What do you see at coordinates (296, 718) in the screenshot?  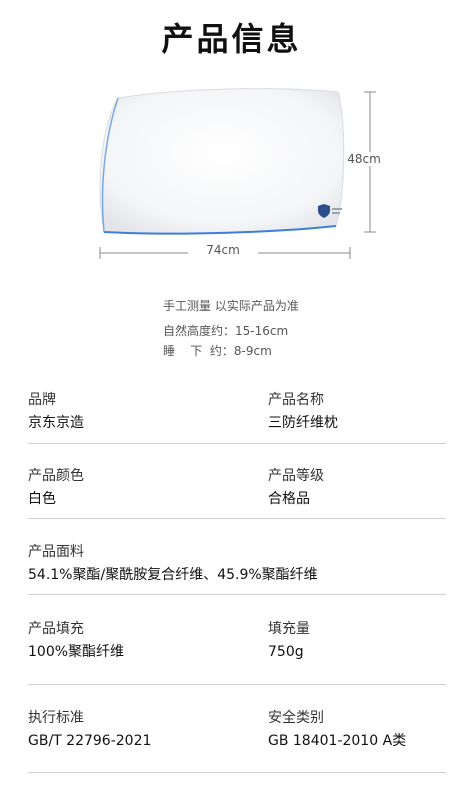 I see `spec-label: 安全类别` at bounding box center [296, 718].